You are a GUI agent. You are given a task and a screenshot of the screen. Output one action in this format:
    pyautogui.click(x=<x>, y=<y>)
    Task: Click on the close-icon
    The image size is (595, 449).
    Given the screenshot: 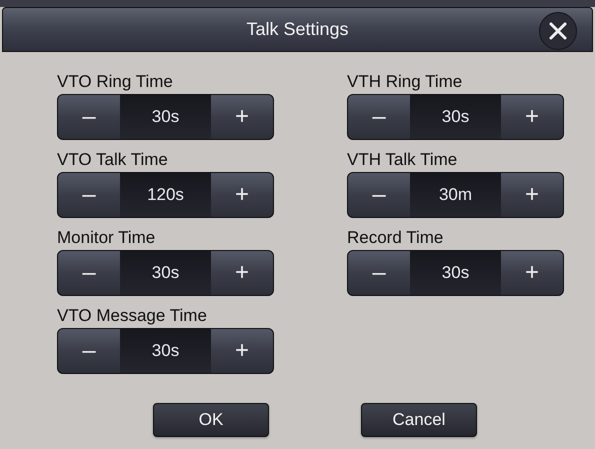 What is the action you would take?
    pyautogui.click(x=558, y=31)
    